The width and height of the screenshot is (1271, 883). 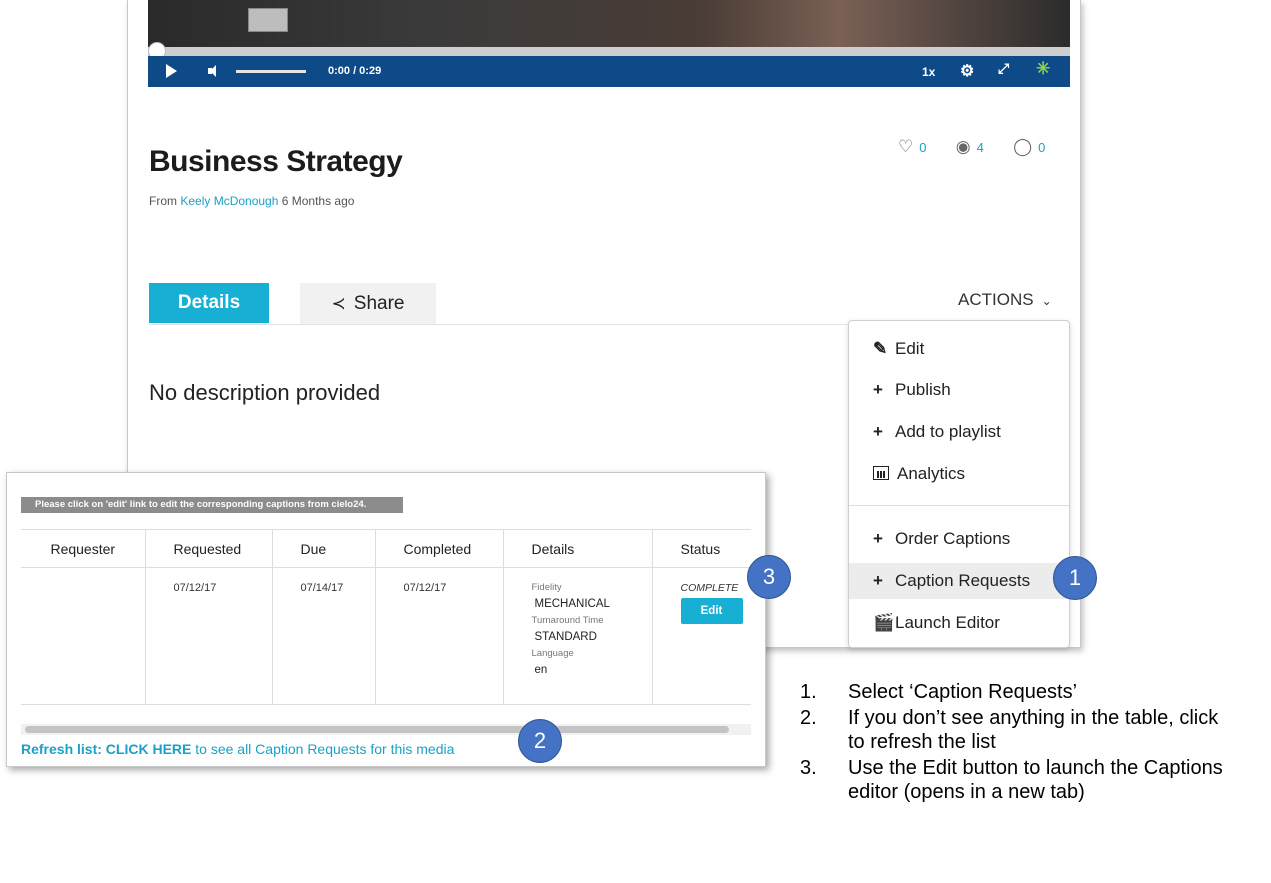 I want to click on fidelity-value: MECHANICAL, so click(x=572, y=604).